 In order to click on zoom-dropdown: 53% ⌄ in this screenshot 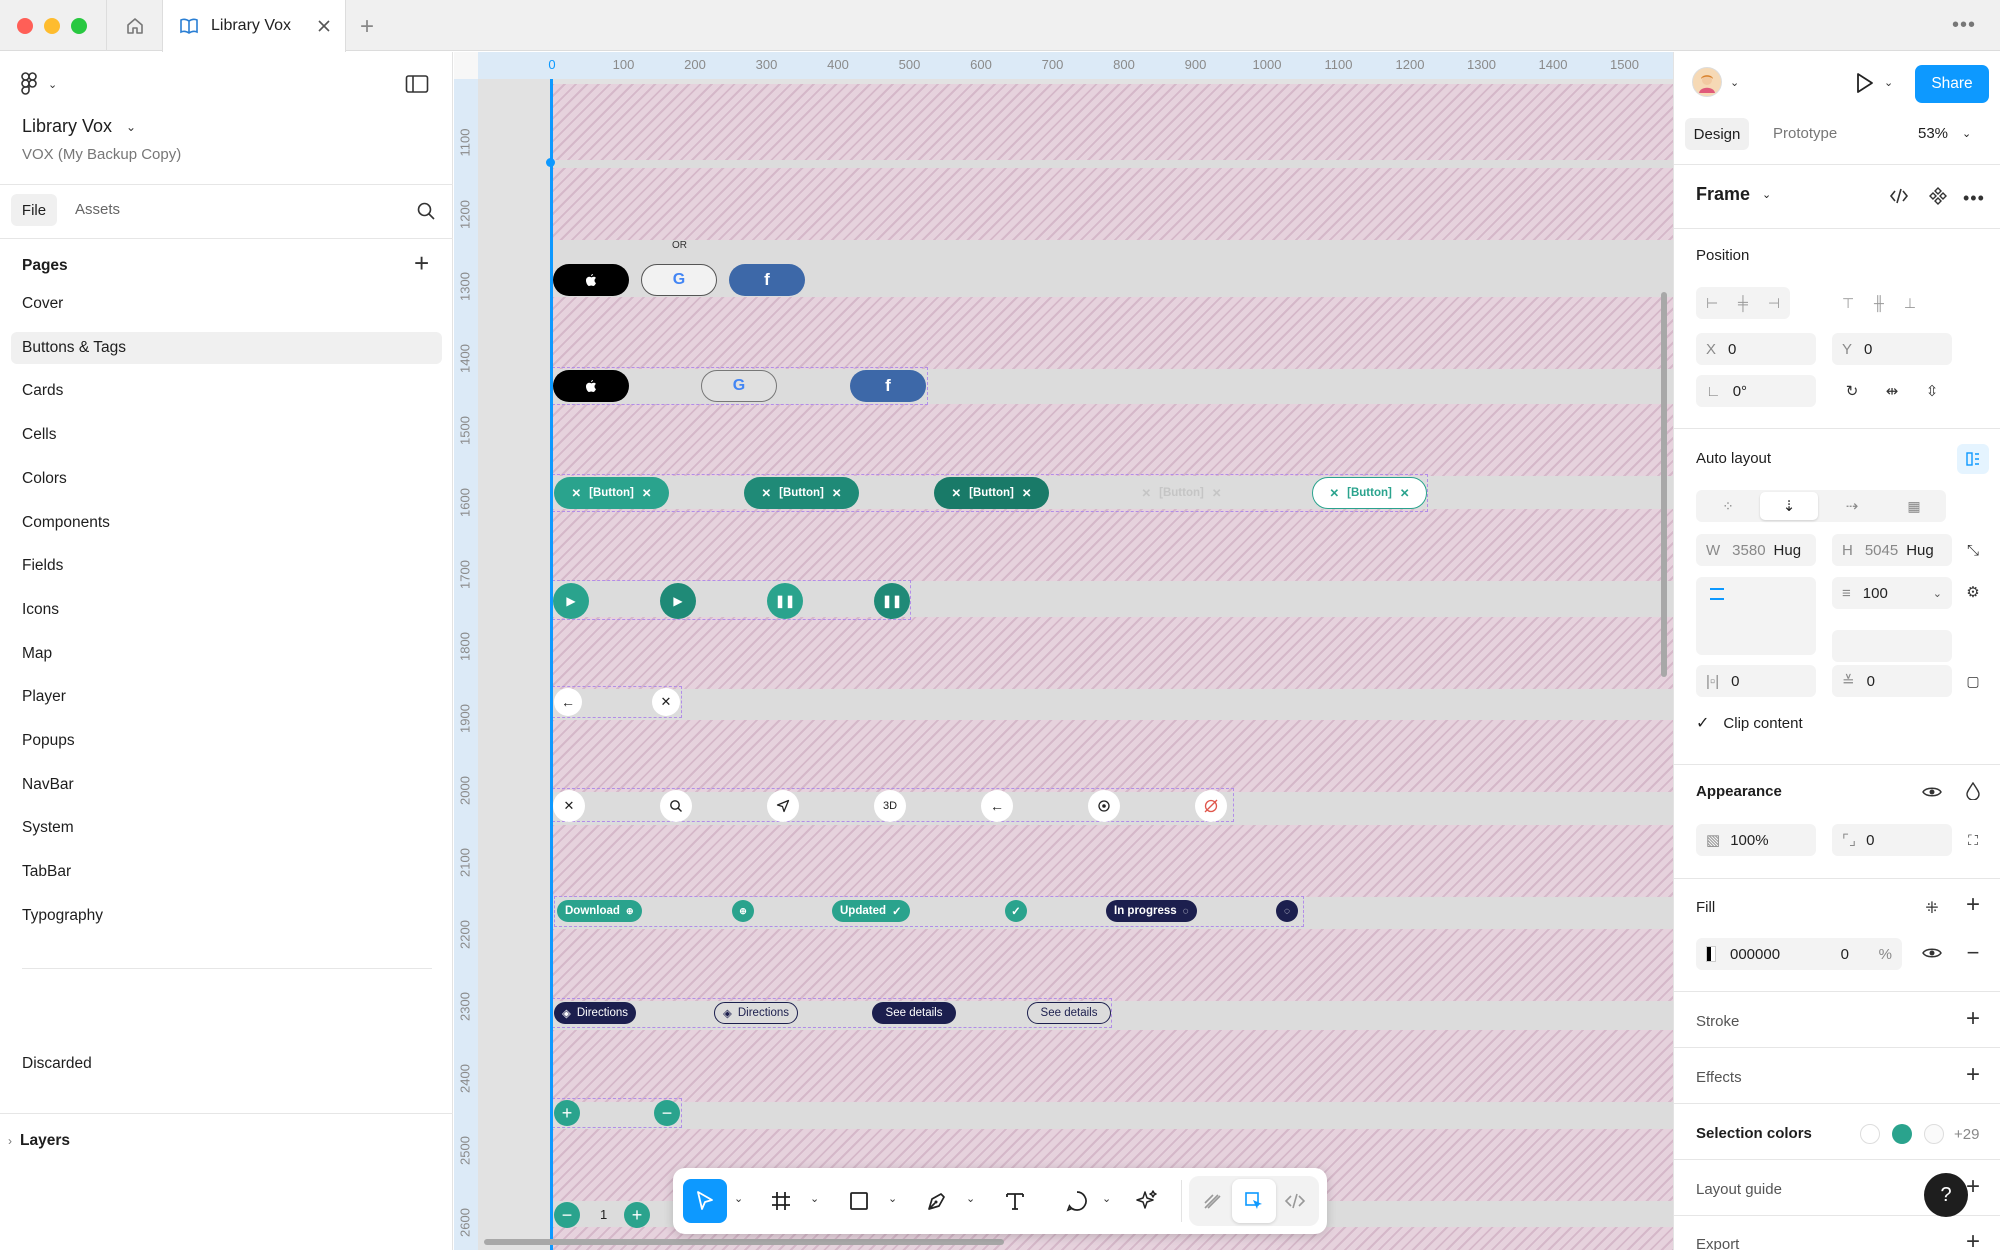, I will do `click(1944, 133)`.